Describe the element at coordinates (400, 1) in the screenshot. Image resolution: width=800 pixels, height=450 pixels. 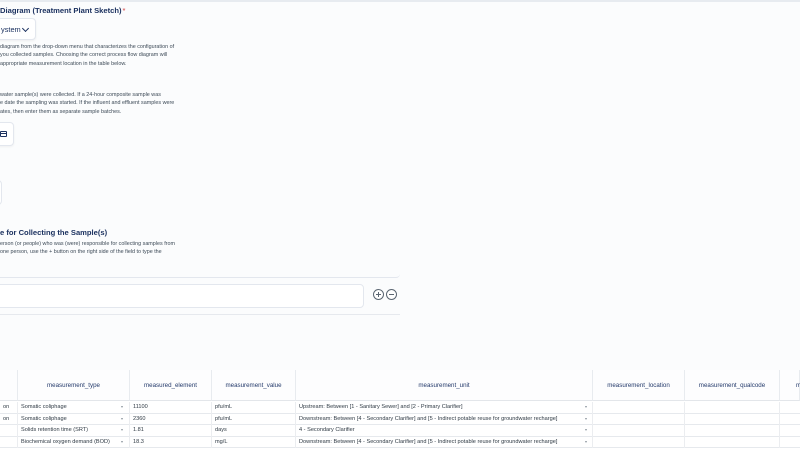
I see `top-border` at that location.